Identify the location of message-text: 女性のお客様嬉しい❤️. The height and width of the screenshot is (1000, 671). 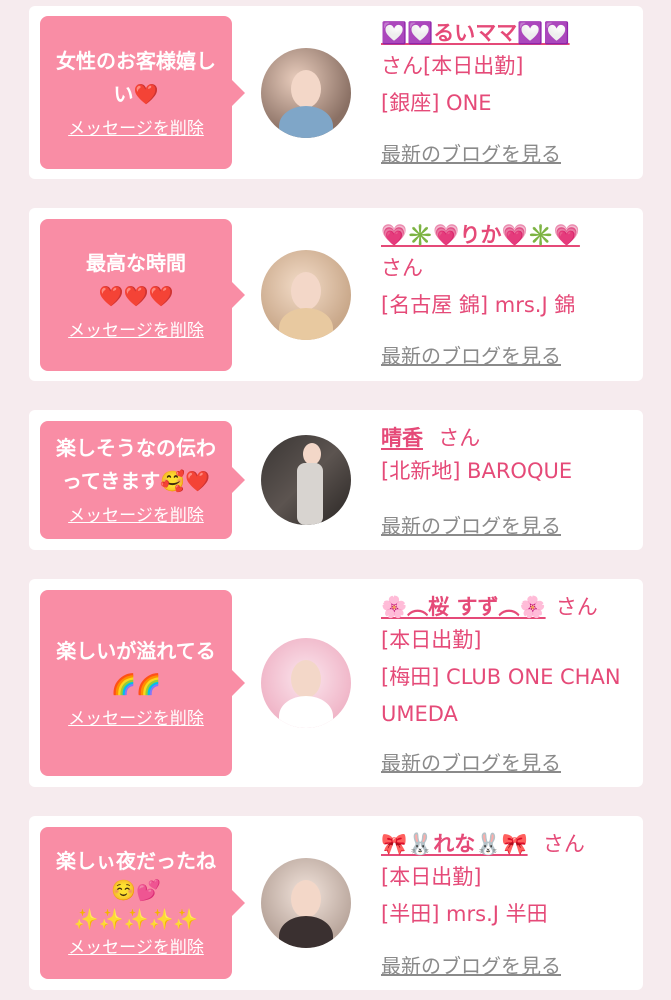
(136, 77).